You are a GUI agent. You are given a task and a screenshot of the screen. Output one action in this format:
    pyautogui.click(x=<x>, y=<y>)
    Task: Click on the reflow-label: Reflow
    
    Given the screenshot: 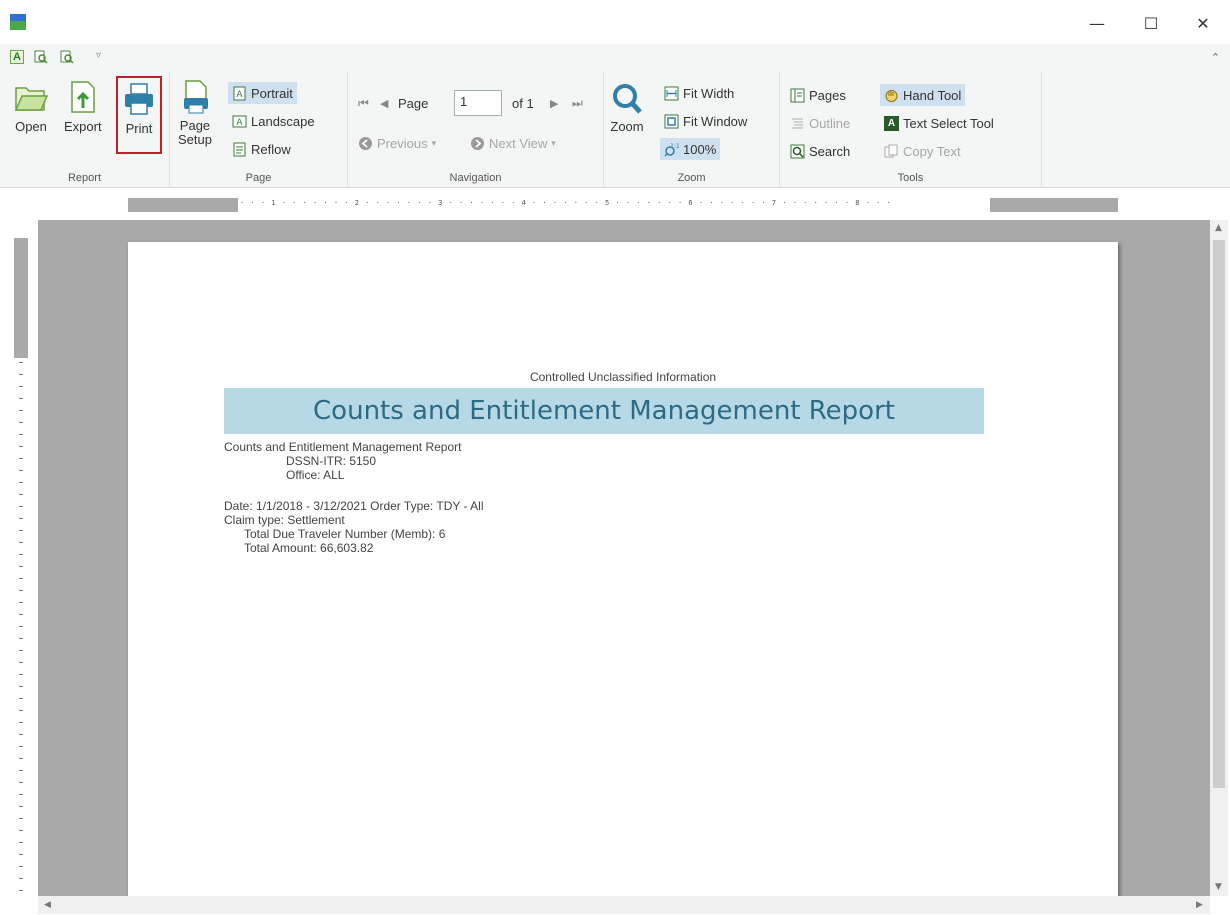 What is the action you would take?
    pyautogui.click(x=271, y=149)
    